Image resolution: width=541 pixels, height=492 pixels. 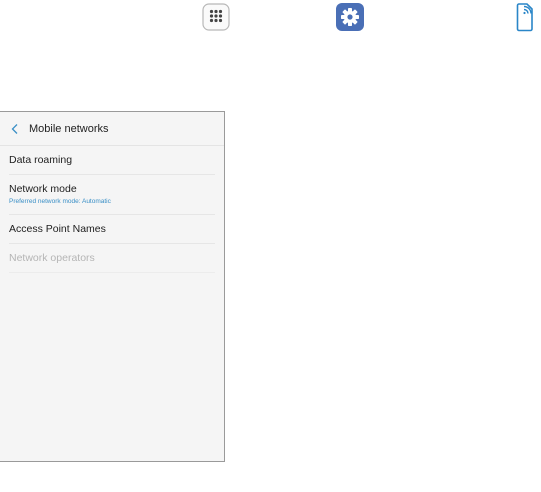 What do you see at coordinates (15, 128) in the screenshot?
I see `chevron-left-icon` at bounding box center [15, 128].